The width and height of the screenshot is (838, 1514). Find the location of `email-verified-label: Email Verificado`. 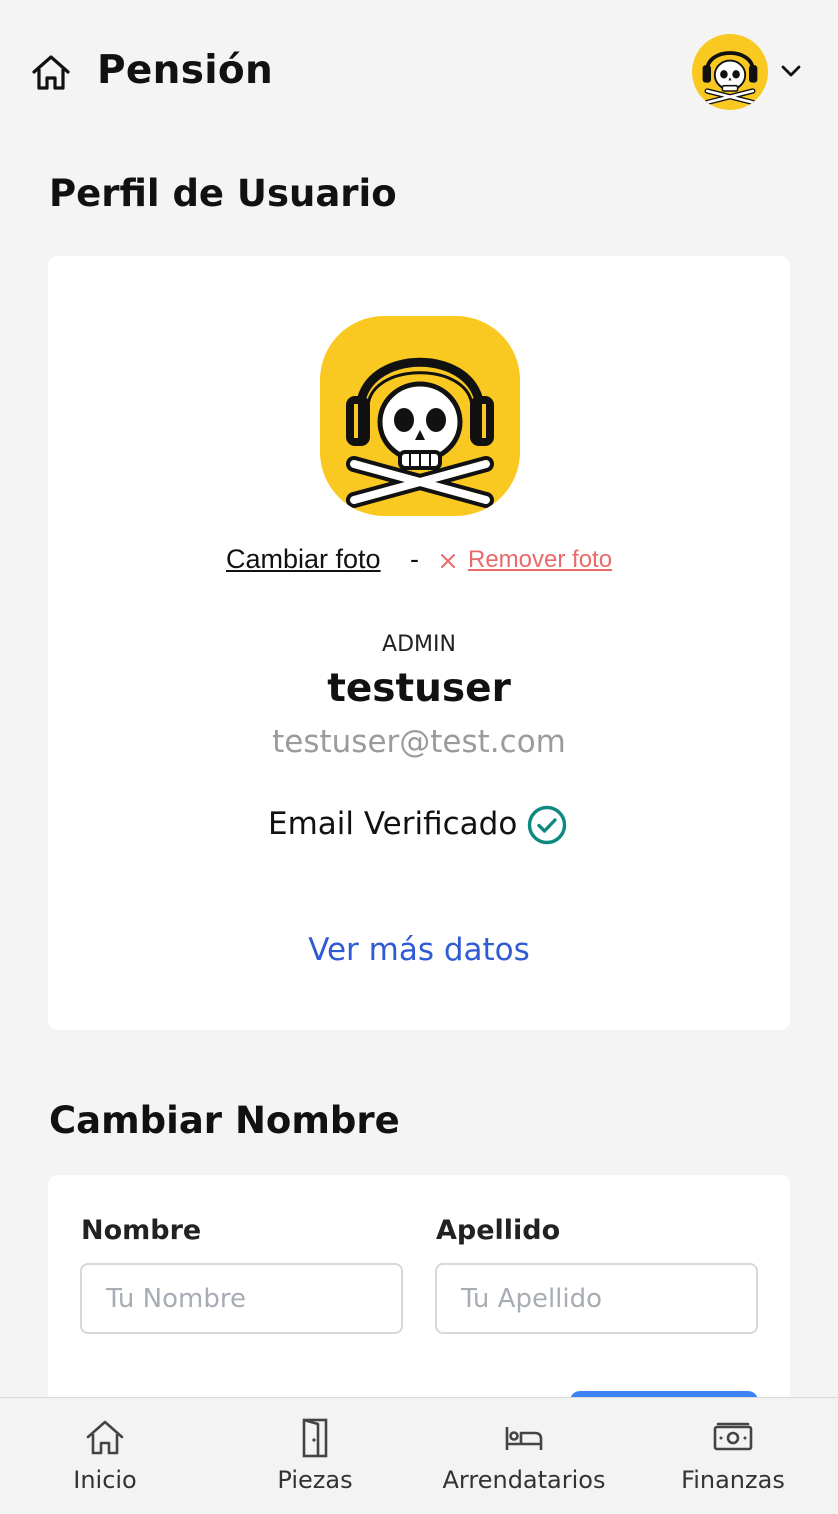

email-verified-label: Email Verificado is located at coordinates (393, 824).